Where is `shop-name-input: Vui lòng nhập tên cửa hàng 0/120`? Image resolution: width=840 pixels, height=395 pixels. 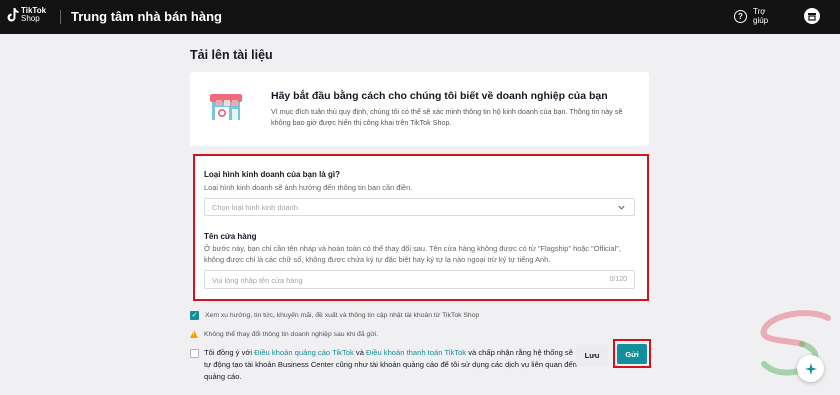
shop-name-input: Vui lòng nhập tên cửa hàng 0/120 is located at coordinates (419, 279).